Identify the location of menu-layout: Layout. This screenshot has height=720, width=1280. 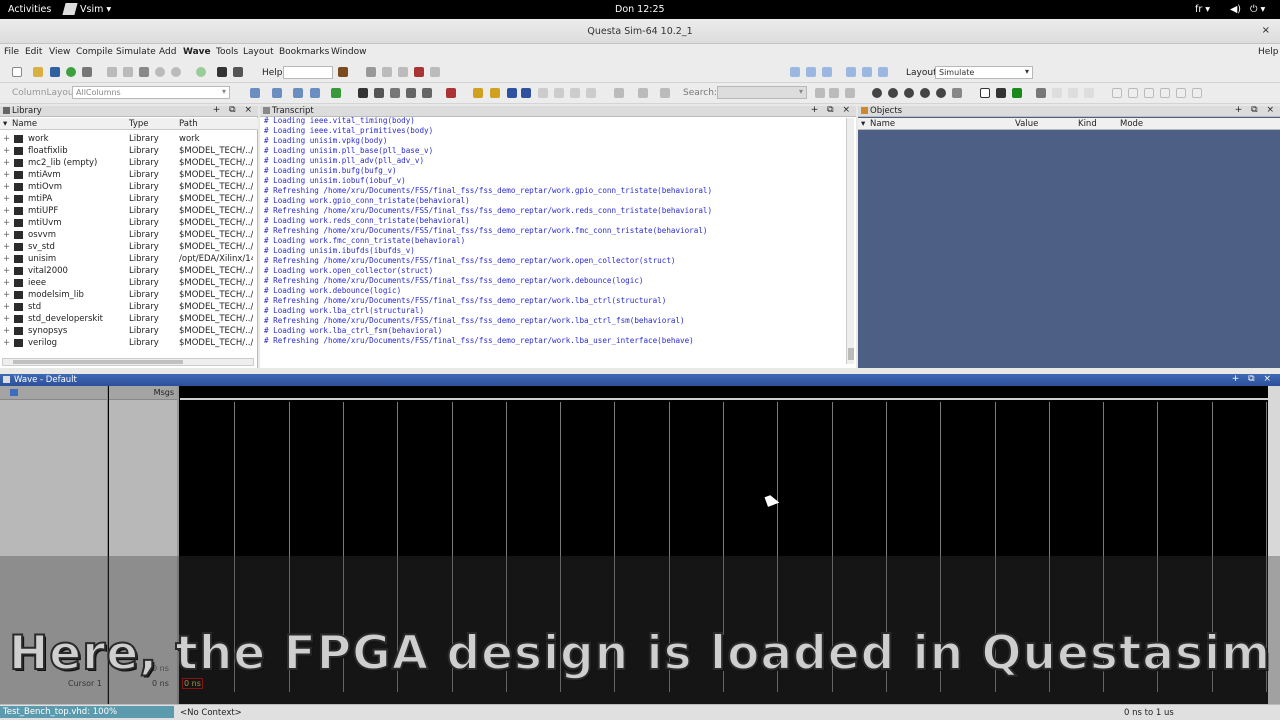
(258, 52).